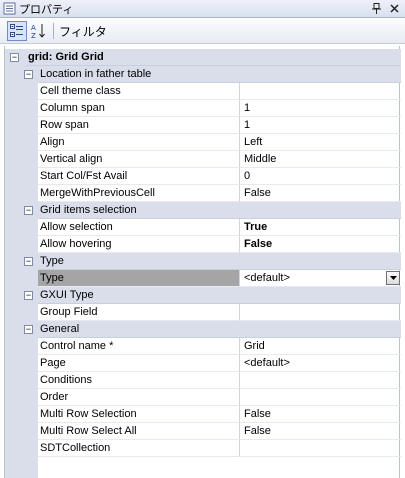 The height and width of the screenshot is (478, 405). What do you see at coordinates (21, 467) in the screenshot?
I see `gutter-fill` at bounding box center [21, 467].